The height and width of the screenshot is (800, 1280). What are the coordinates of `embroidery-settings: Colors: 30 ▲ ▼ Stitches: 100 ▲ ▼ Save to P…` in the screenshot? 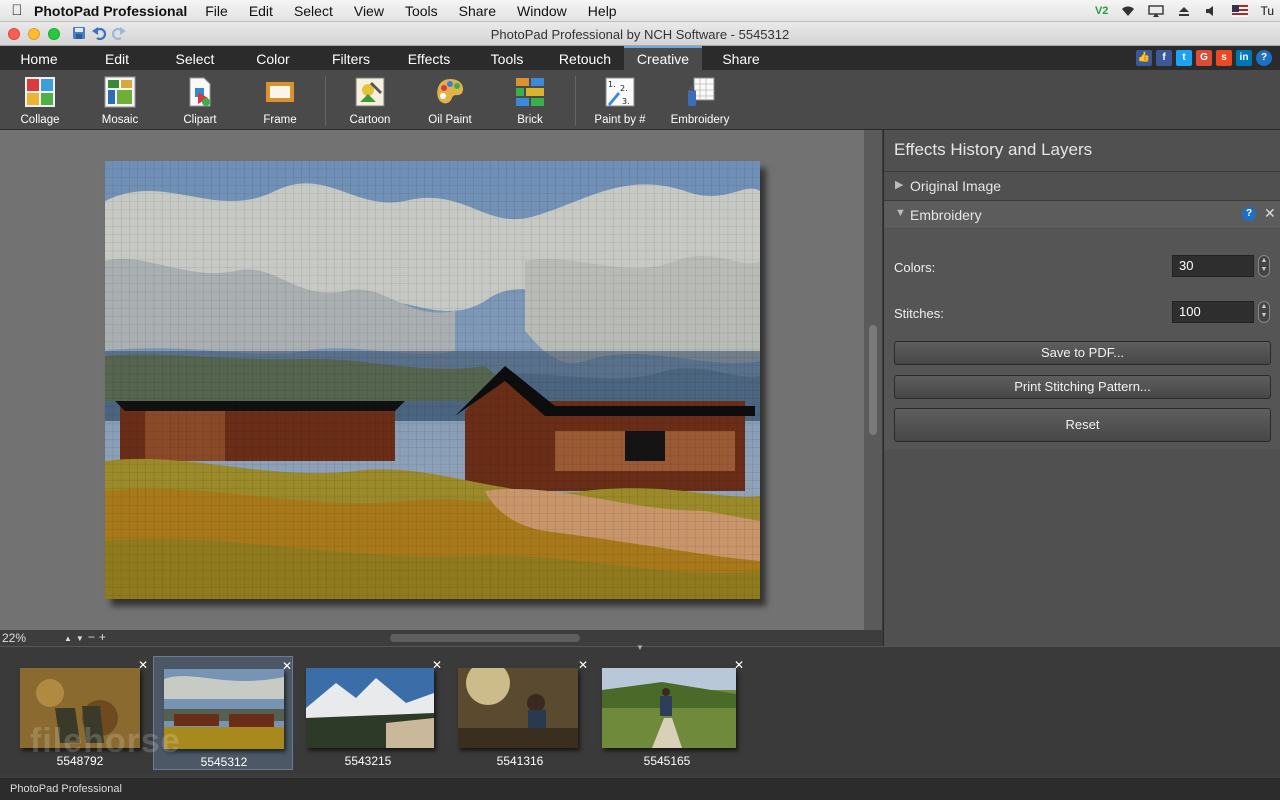 It's located at (1082, 339).